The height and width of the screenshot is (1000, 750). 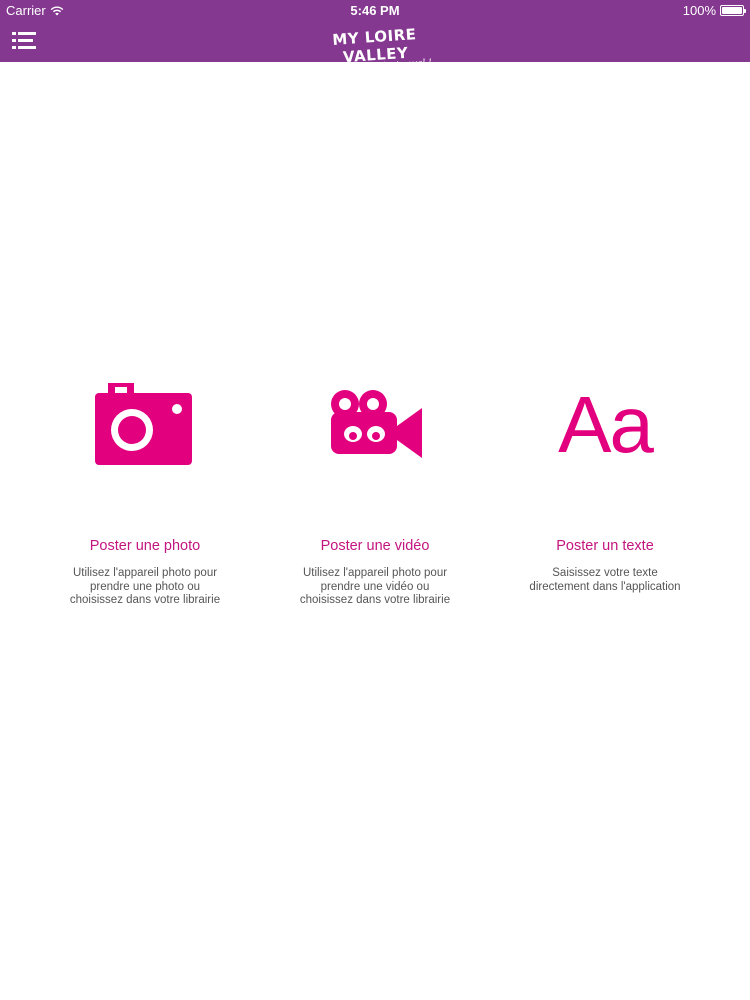 I want to click on video-icon-container, so click(x=375, y=430).